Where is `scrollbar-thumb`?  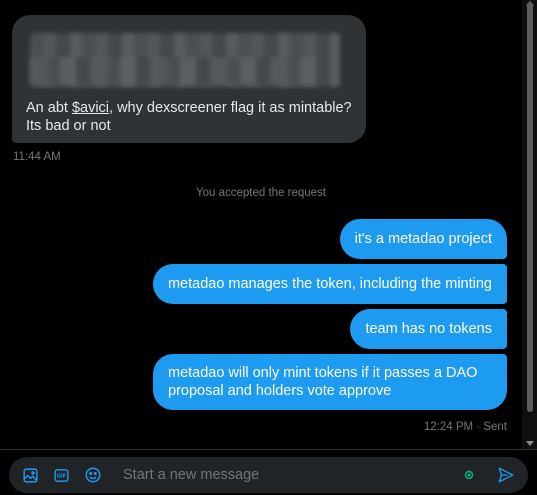
scrollbar-thumb is located at coordinates (530, 207).